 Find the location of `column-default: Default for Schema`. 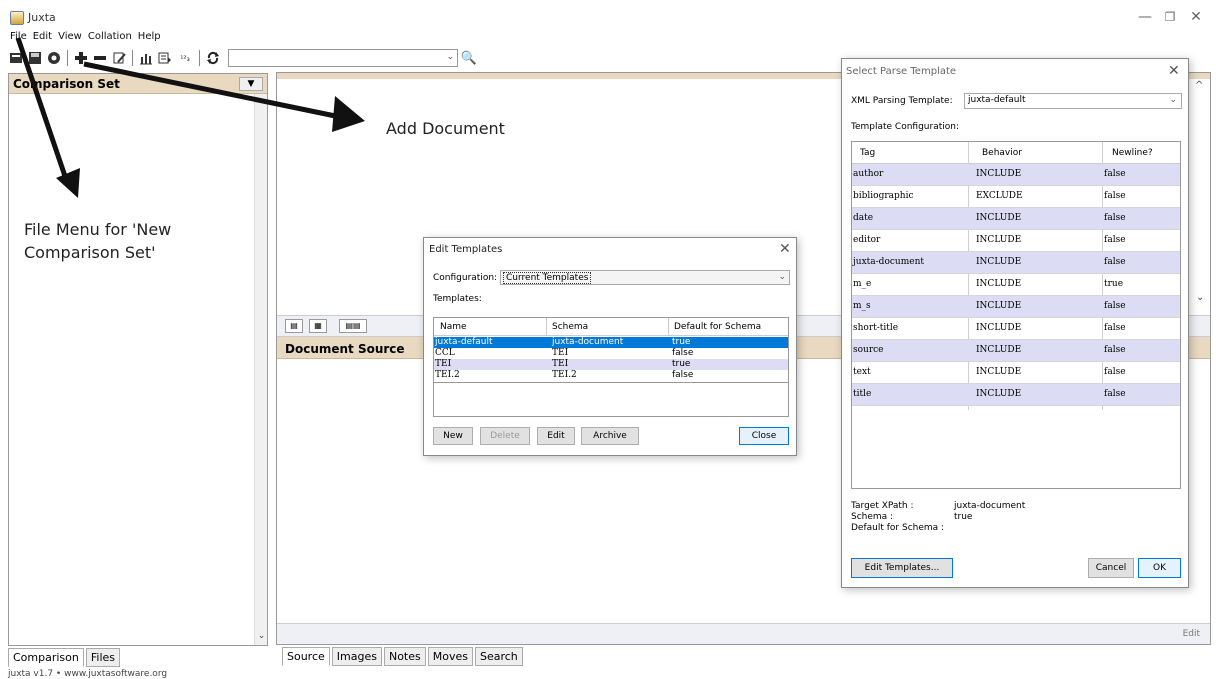

column-default: Default for Schema is located at coordinates (717, 327).